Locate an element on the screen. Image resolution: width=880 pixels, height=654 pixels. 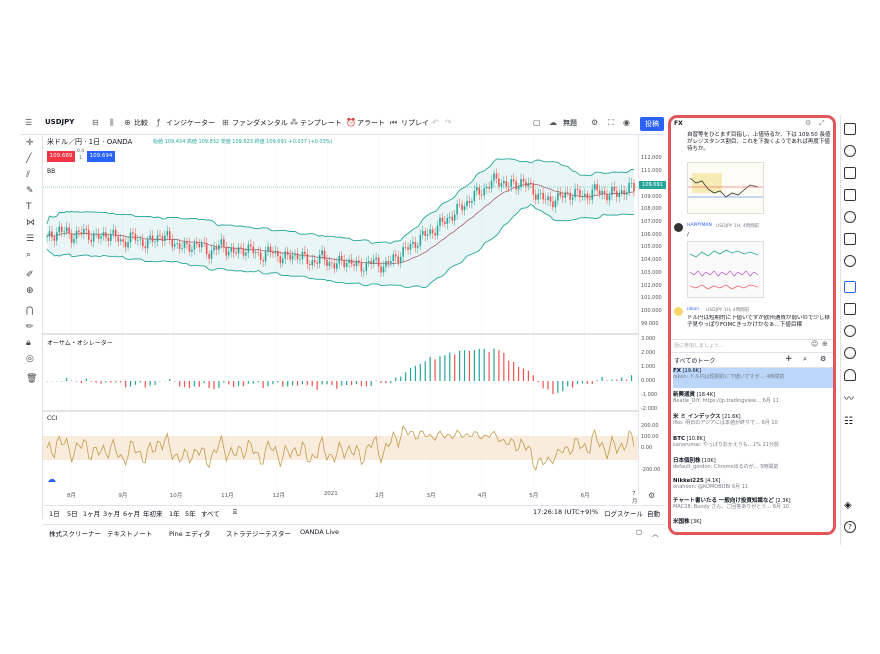
compare-icon: ⊕ is located at coordinates (127, 122).